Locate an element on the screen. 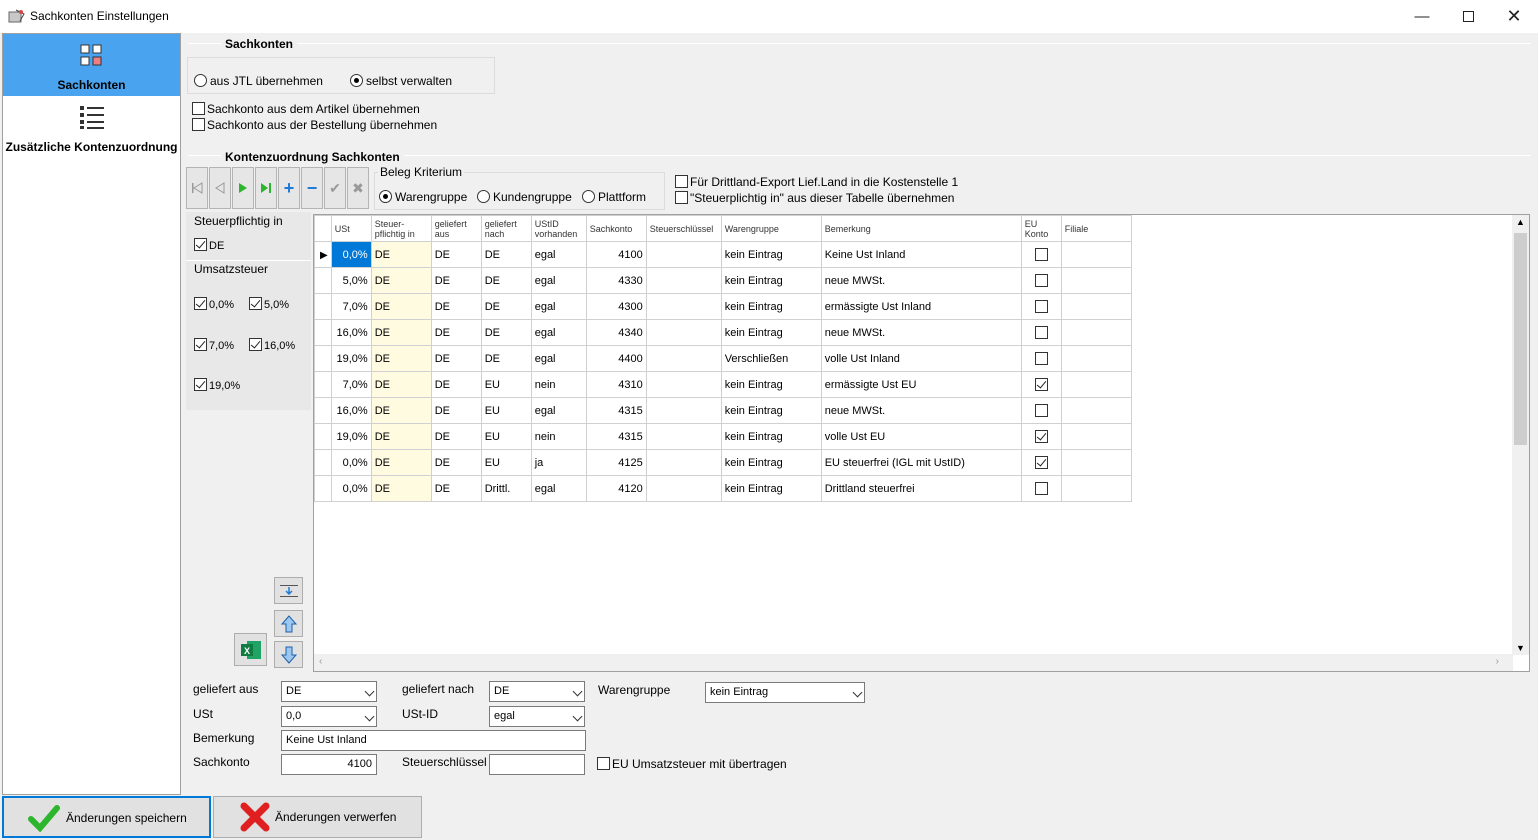  col-geliefert-nach: geliefert nach is located at coordinates (506, 228).